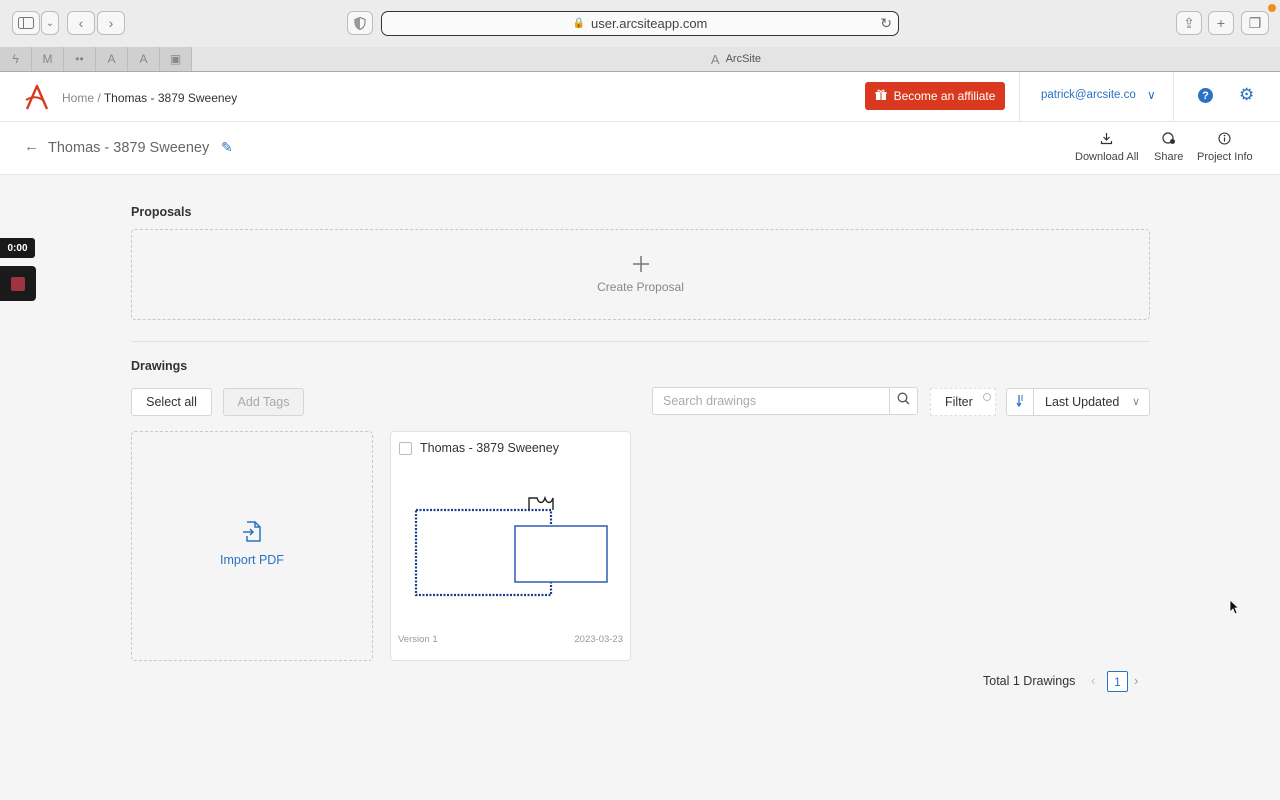 The width and height of the screenshot is (1280, 800). I want to click on share-label: Share, so click(1169, 157).